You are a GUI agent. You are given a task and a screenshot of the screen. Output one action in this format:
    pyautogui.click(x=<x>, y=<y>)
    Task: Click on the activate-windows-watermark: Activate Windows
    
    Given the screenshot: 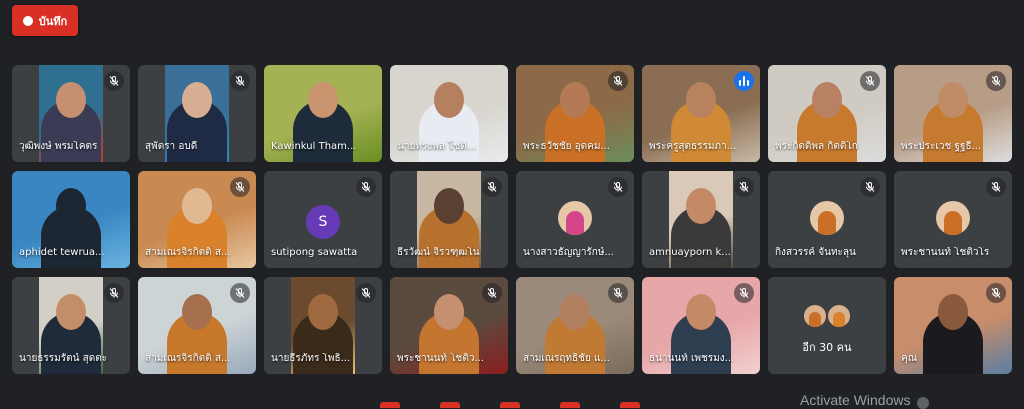 What is the action you would take?
    pyautogui.click(x=855, y=400)
    